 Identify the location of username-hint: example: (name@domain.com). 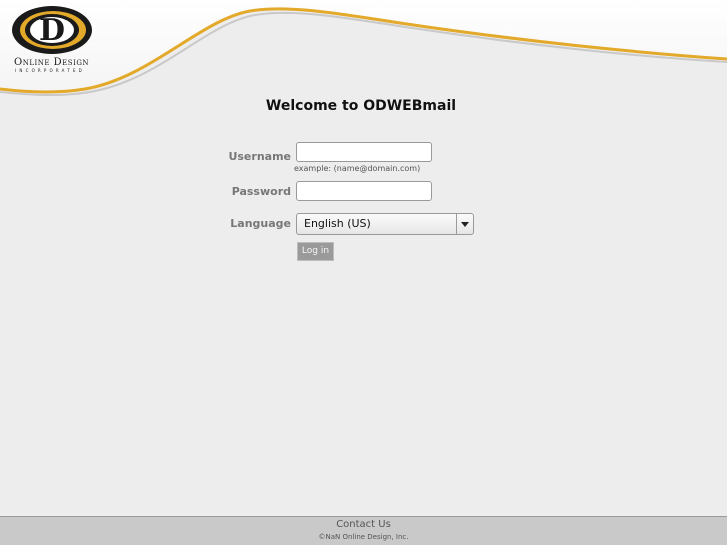
(357, 168).